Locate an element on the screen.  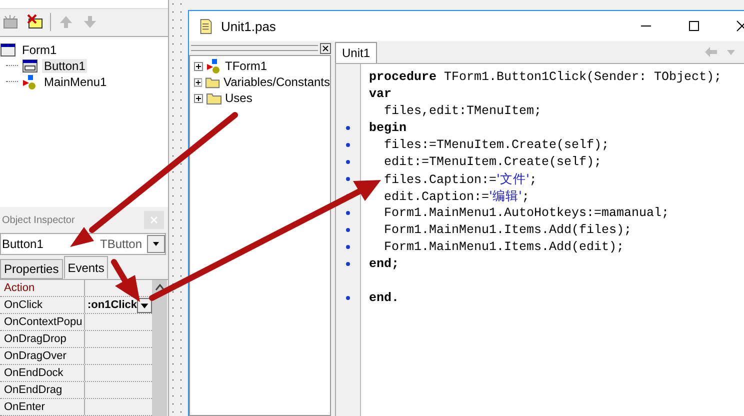
file-tab: Unit1 is located at coordinates (356, 52).